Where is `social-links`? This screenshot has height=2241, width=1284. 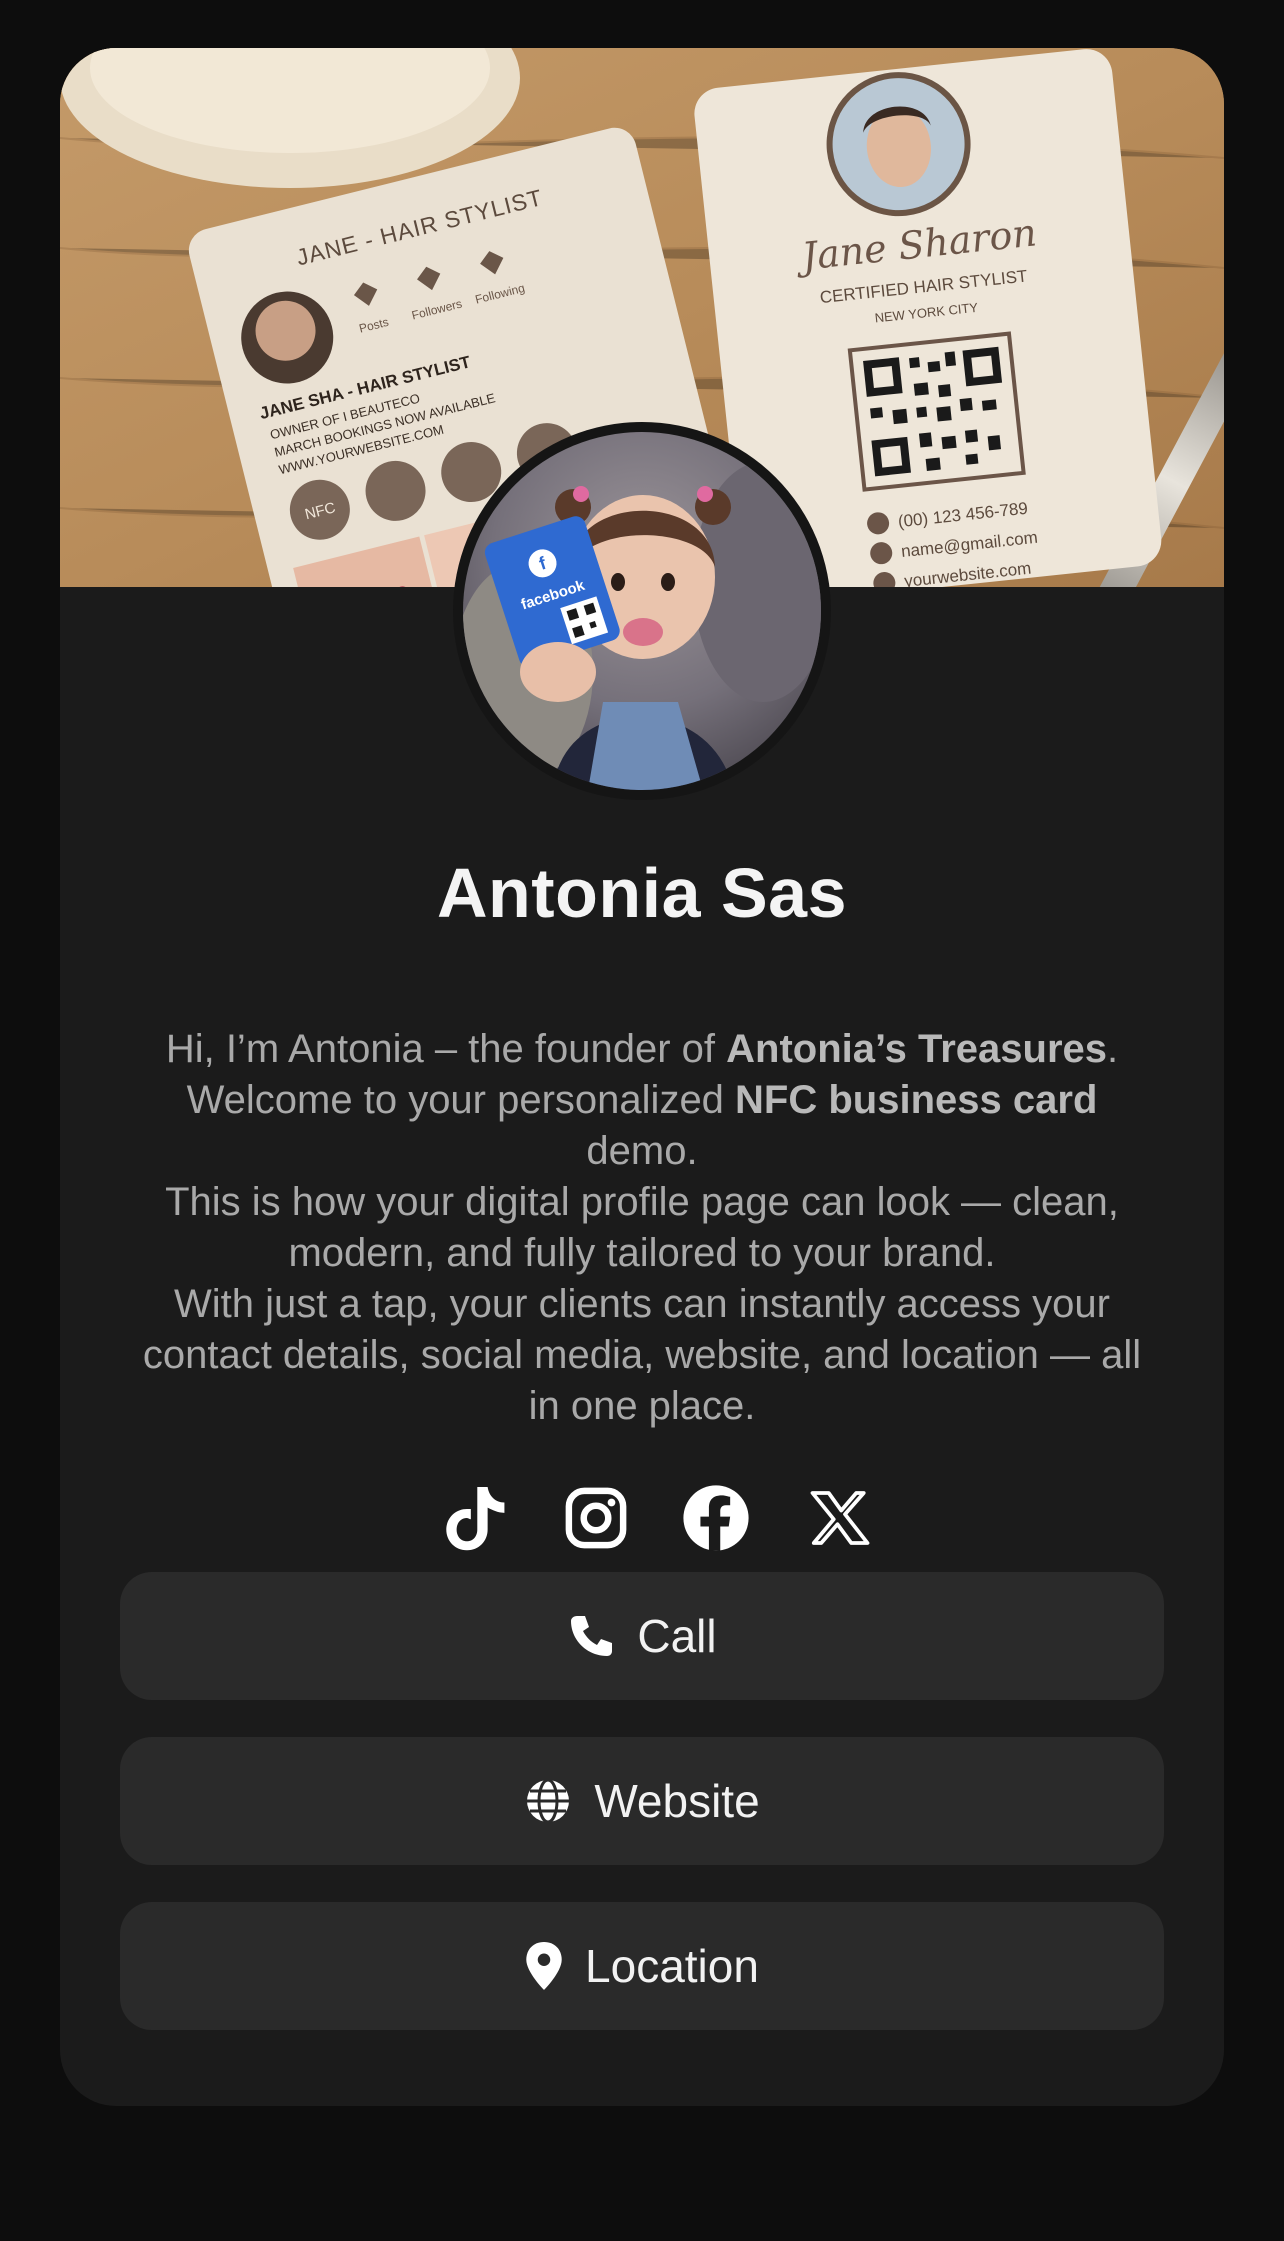
social-links is located at coordinates (642, 1518).